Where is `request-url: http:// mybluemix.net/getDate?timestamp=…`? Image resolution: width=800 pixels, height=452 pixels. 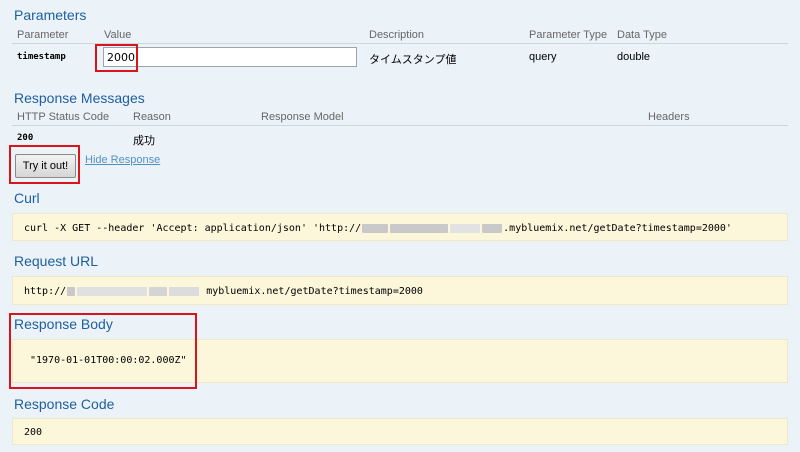
request-url: http:// mybluemix.net/getDate?timestamp=… is located at coordinates (223, 291).